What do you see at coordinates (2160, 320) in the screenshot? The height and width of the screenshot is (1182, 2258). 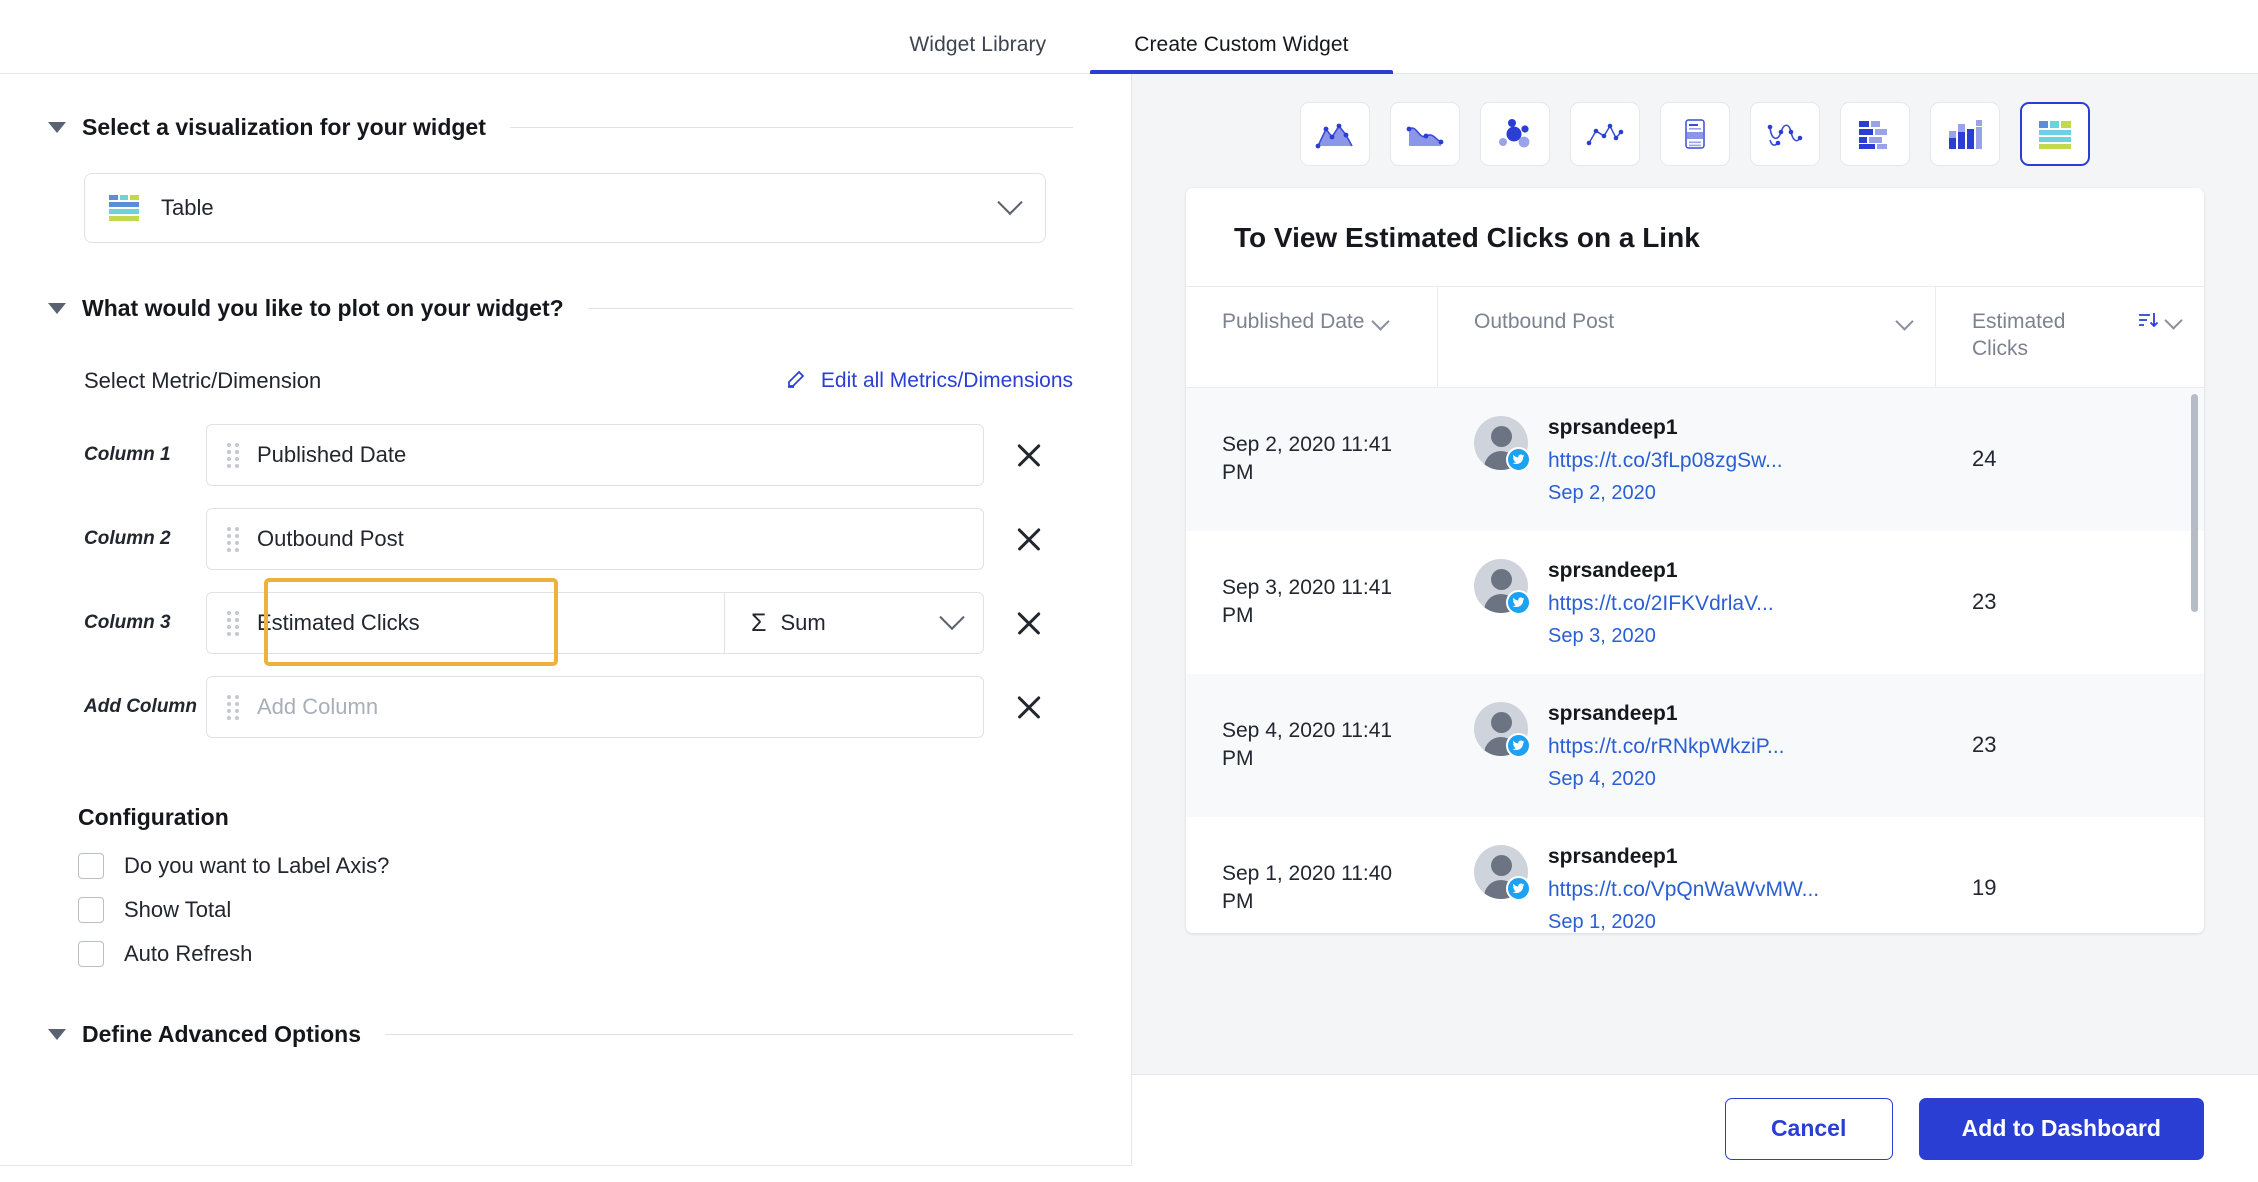 I see `sort-descending-icon` at bounding box center [2160, 320].